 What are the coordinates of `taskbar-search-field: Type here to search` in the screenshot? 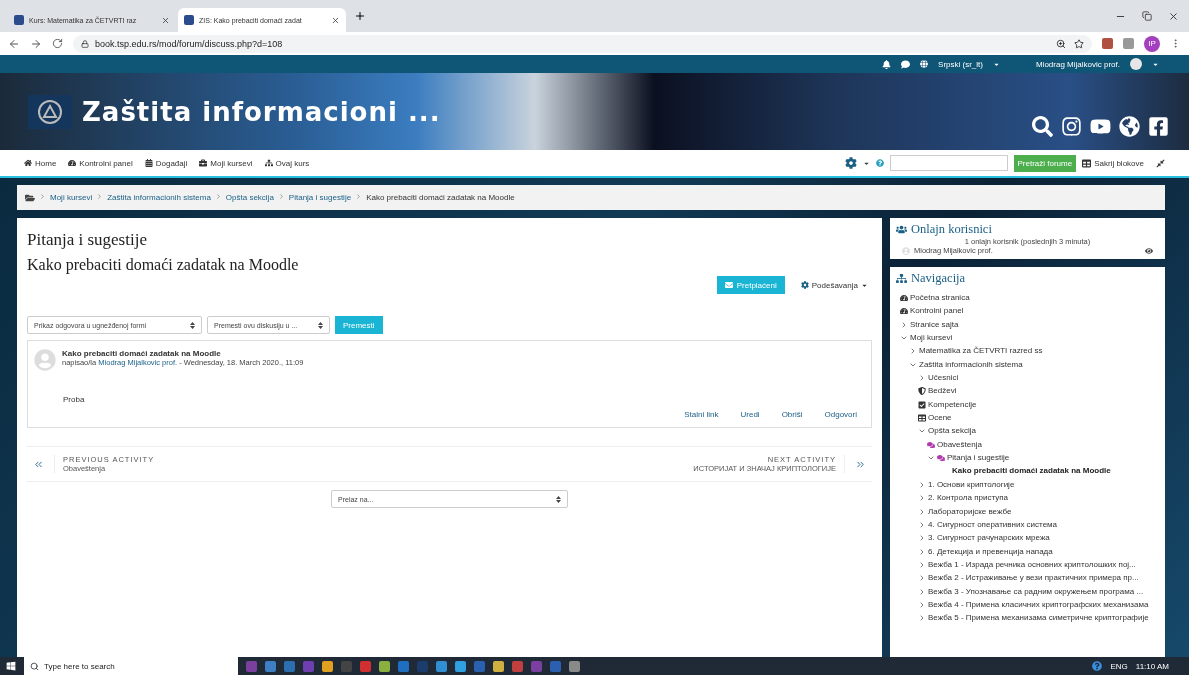 It's located at (140, 666).